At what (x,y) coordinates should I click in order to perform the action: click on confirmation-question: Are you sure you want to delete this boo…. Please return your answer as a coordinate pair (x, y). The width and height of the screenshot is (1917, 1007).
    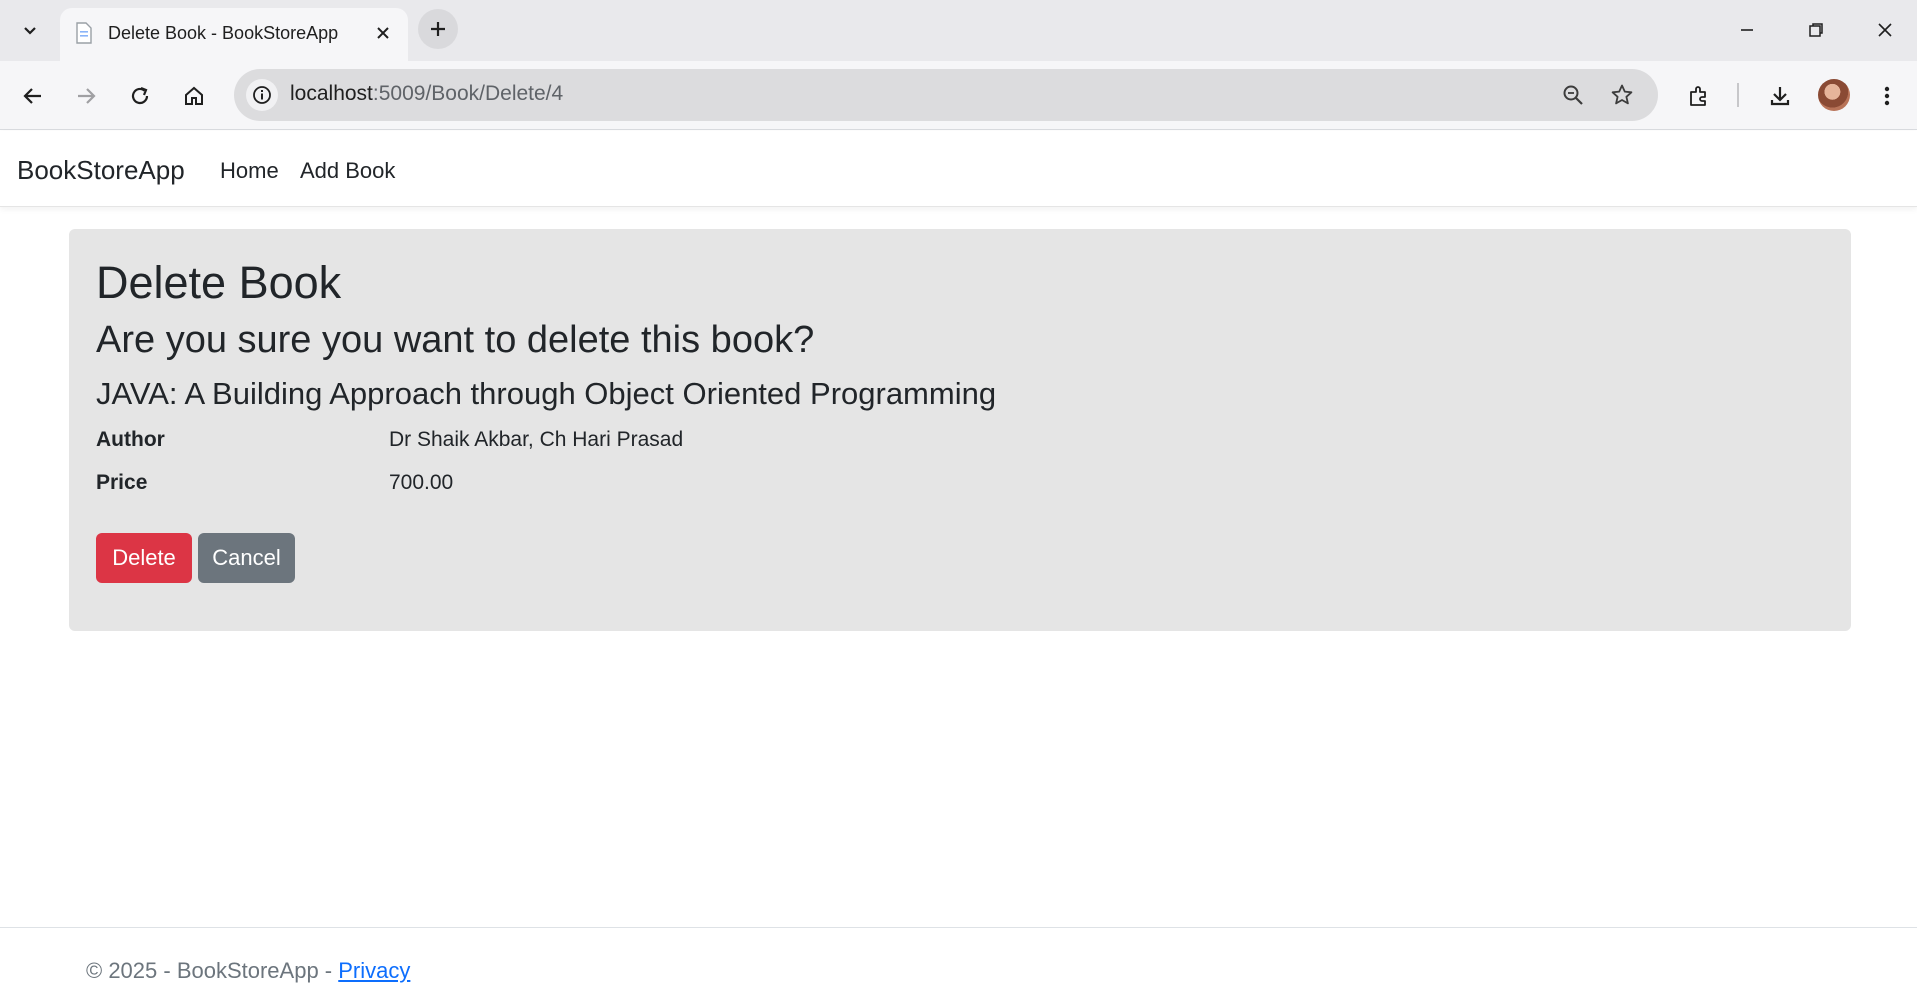
    Looking at the image, I should click on (455, 340).